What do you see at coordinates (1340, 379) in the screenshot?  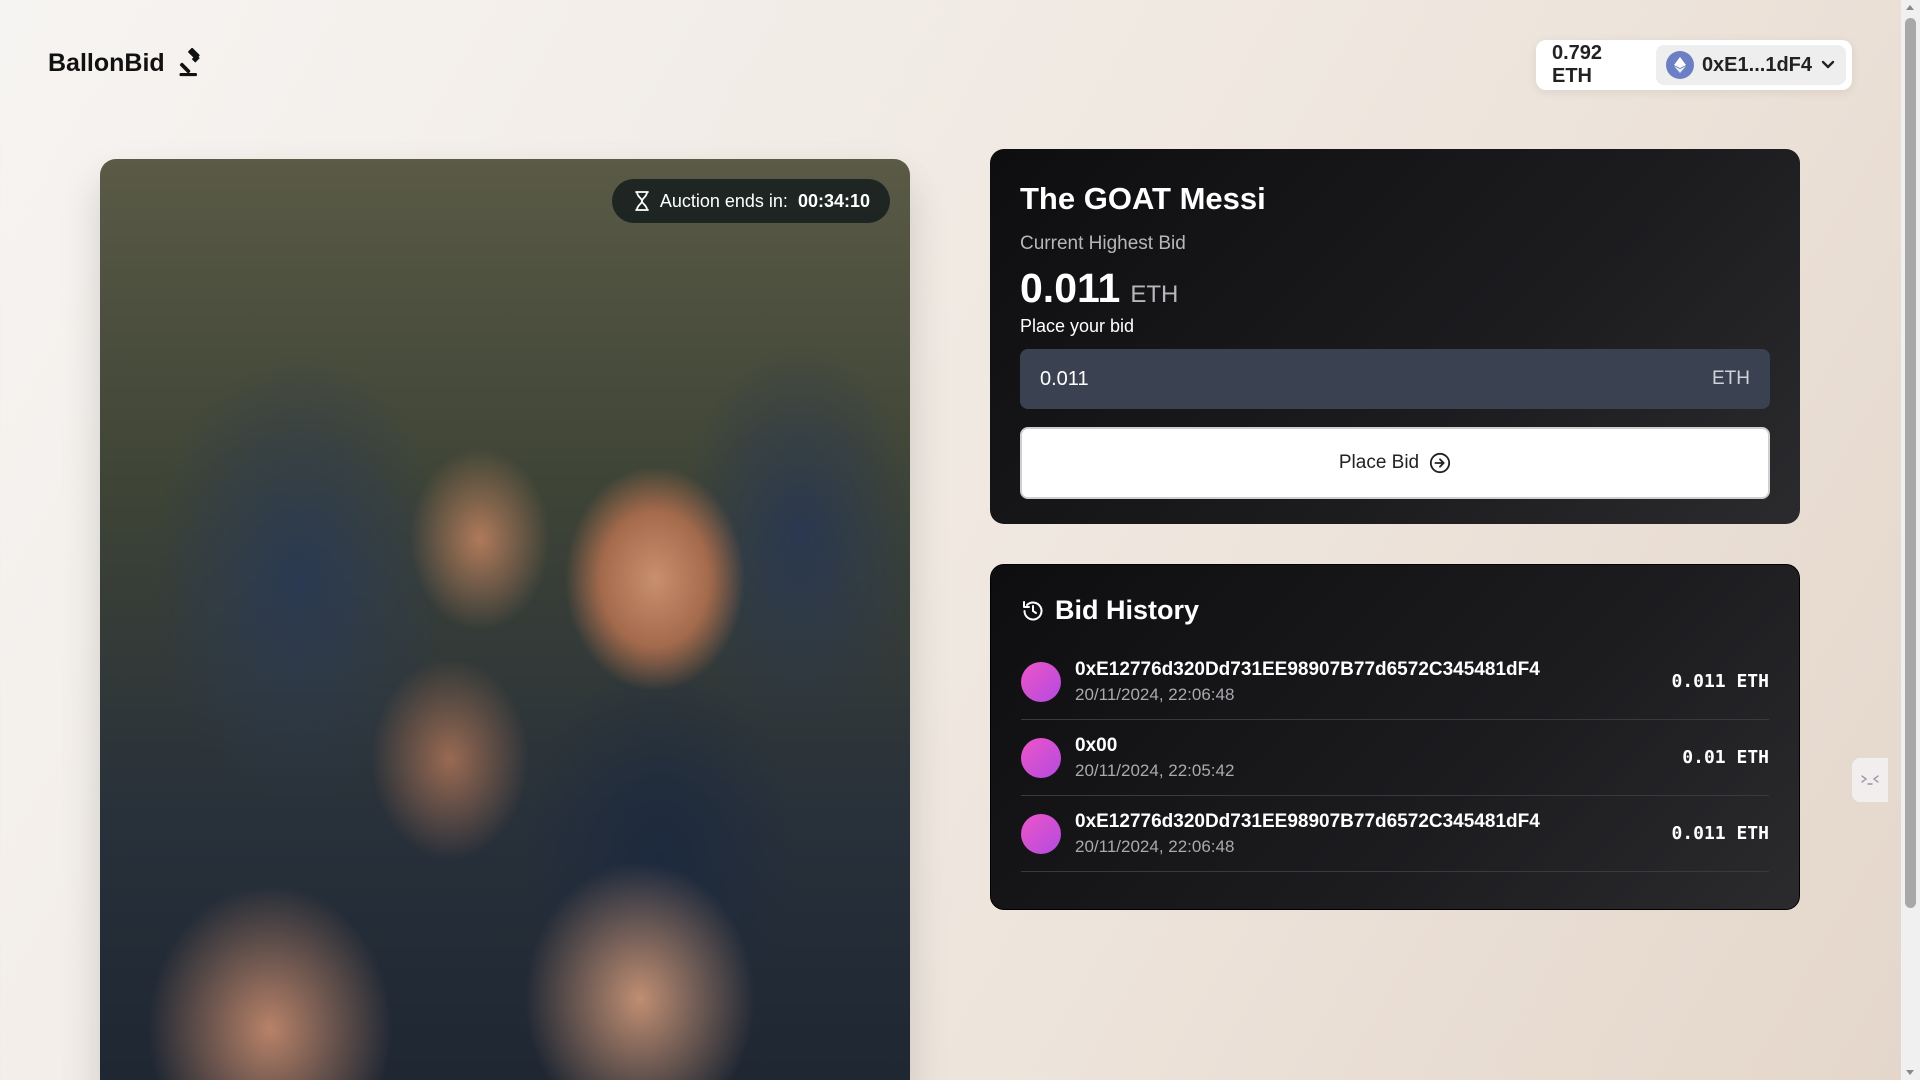 I see `bid-amount-input` at bounding box center [1340, 379].